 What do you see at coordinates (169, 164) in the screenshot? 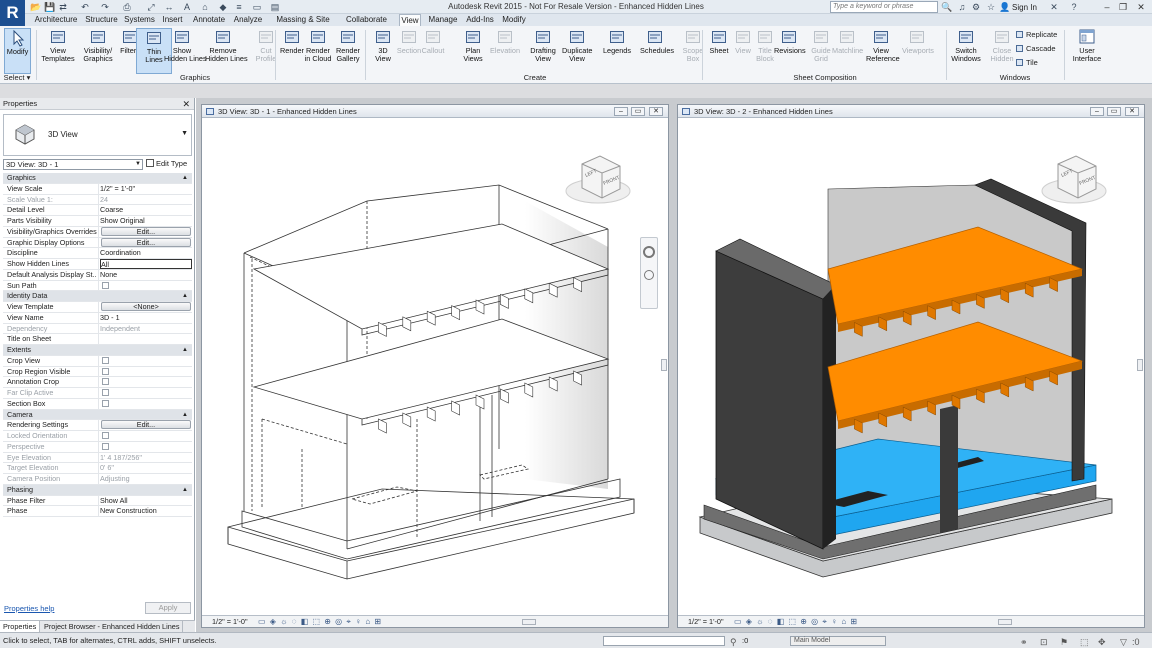
I see `edit-type-button: Edit Type` at bounding box center [169, 164].